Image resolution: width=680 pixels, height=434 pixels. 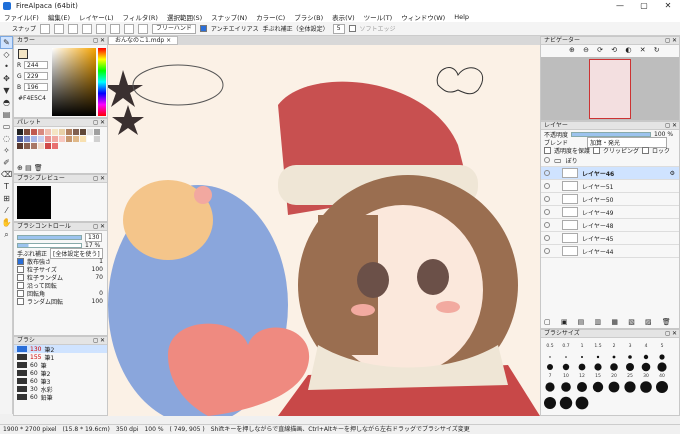 I want to click on layer-actions-icons: ▢ ▣ ▤ ▥ ▦ ▧ ▨ 🗑, so click(x=609, y=322).